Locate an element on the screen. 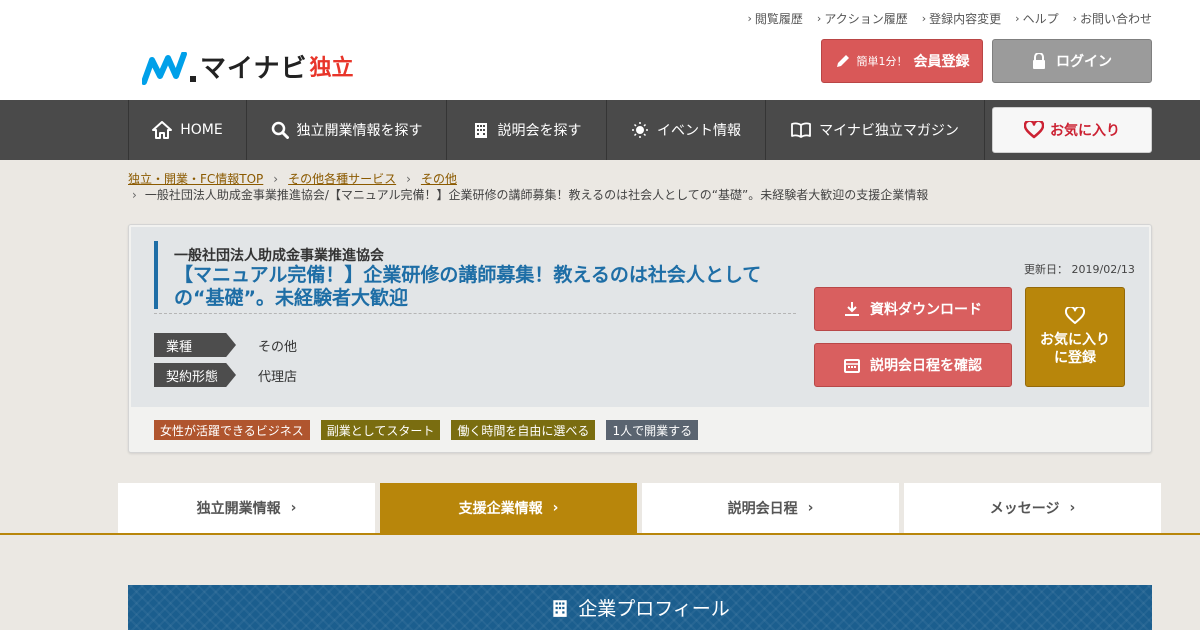  top-link-help: › ヘルプ is located at coordinates (1036, 18).